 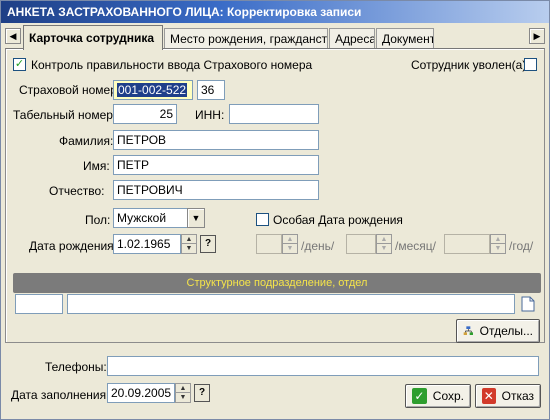 I want to click on arrow-left-icon: ◀, so click(x=13, y=35).